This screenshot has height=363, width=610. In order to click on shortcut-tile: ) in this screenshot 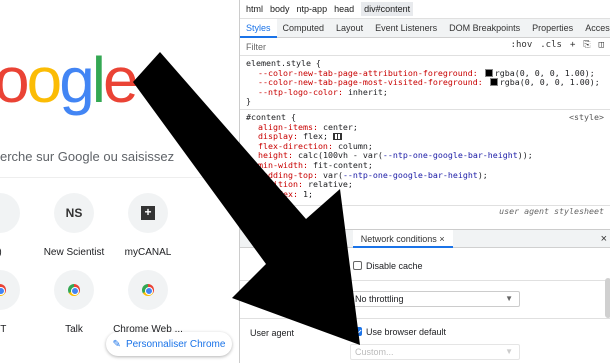, I will do `click(17, 225)`.